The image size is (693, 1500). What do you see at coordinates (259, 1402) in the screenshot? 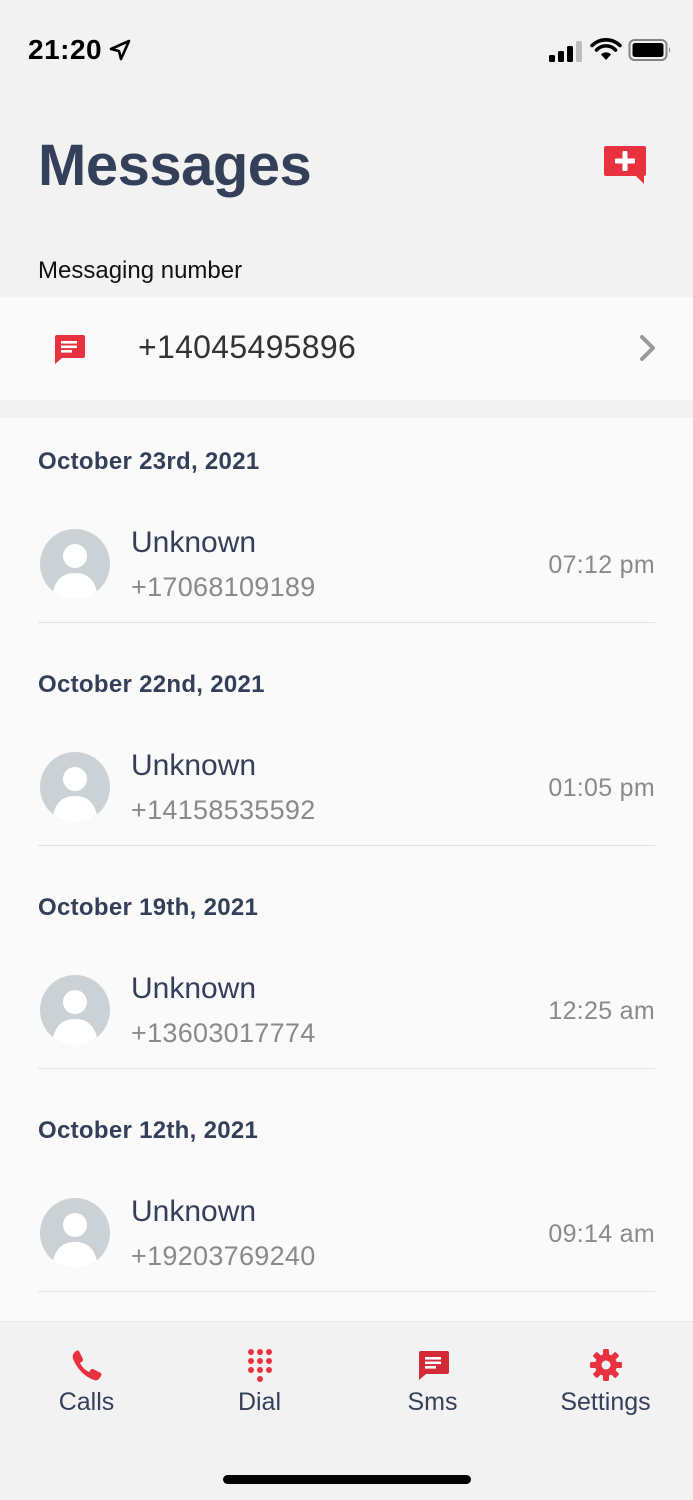
I see `tab-label: Dial` at bounding box center [259, 1402].